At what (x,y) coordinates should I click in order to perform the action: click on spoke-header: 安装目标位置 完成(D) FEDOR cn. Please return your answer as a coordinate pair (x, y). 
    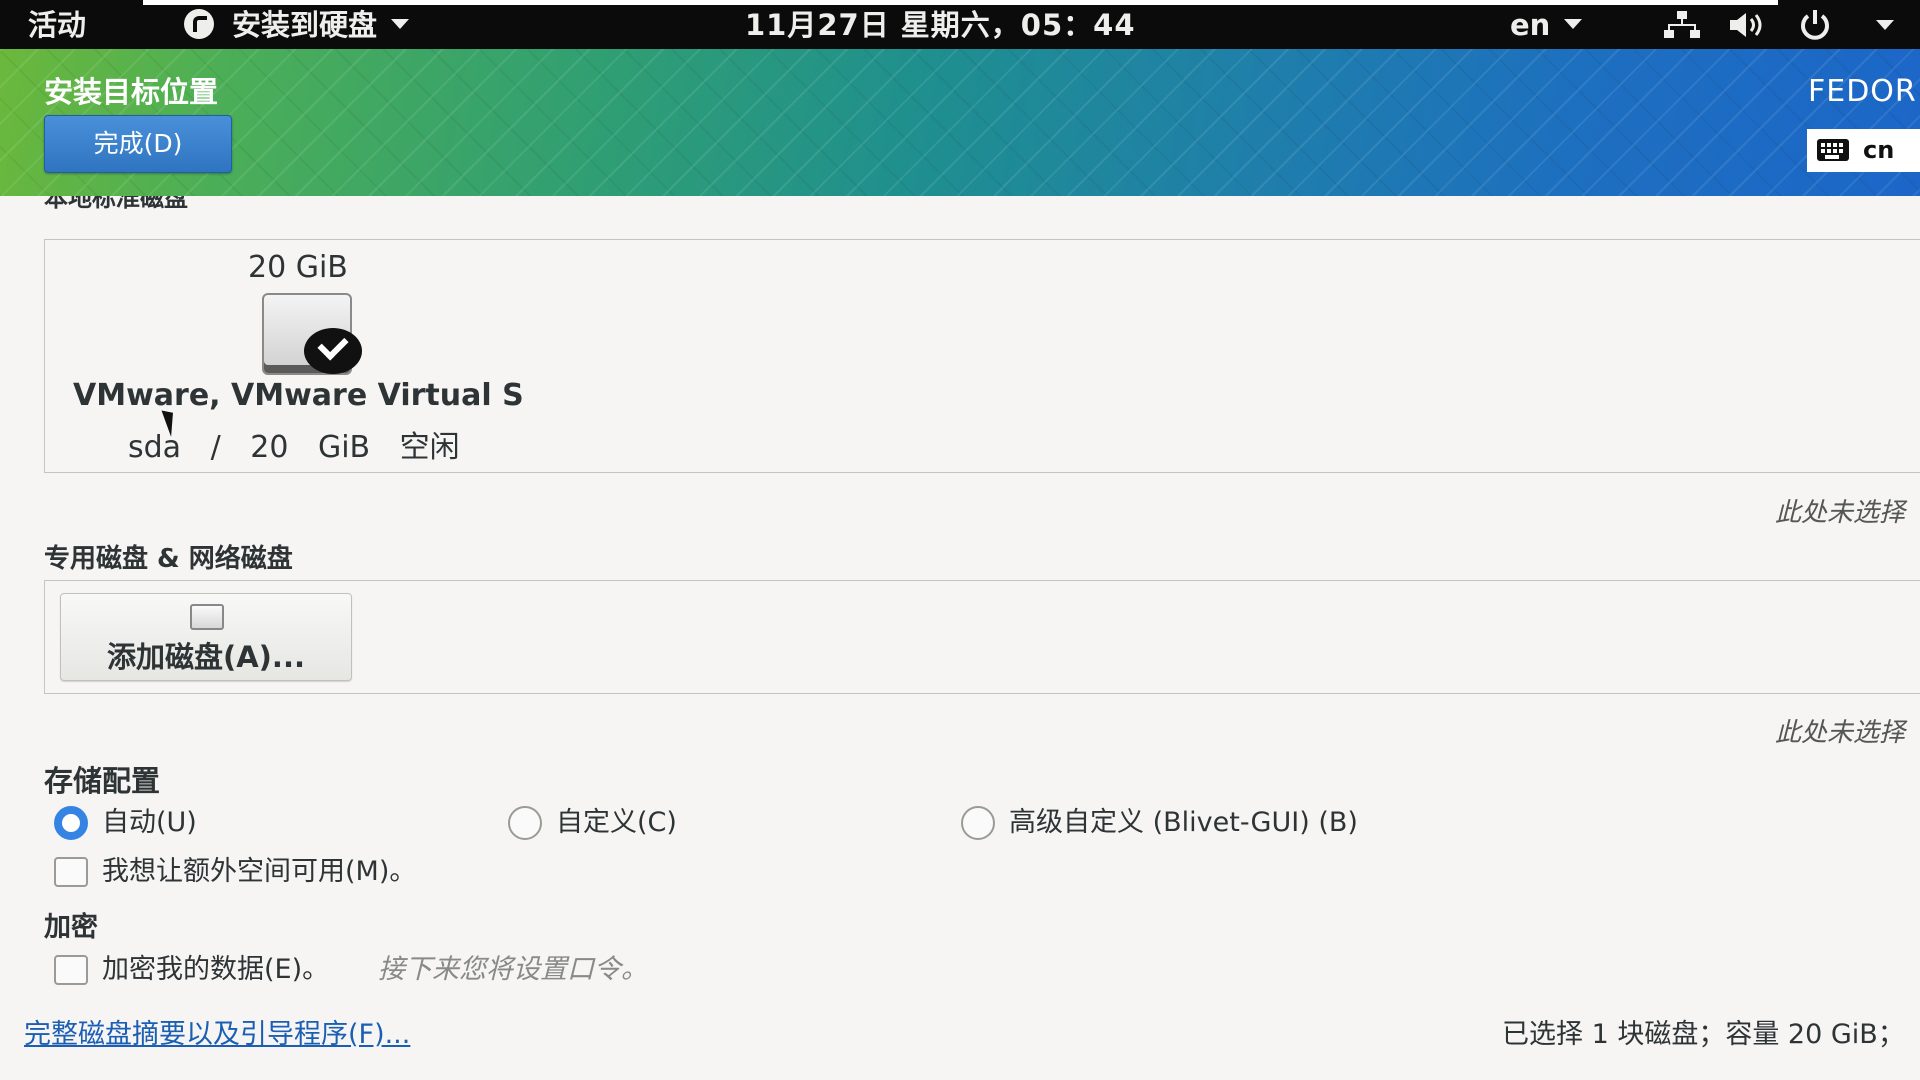
    Looking at the image, I should click on (960, 122).